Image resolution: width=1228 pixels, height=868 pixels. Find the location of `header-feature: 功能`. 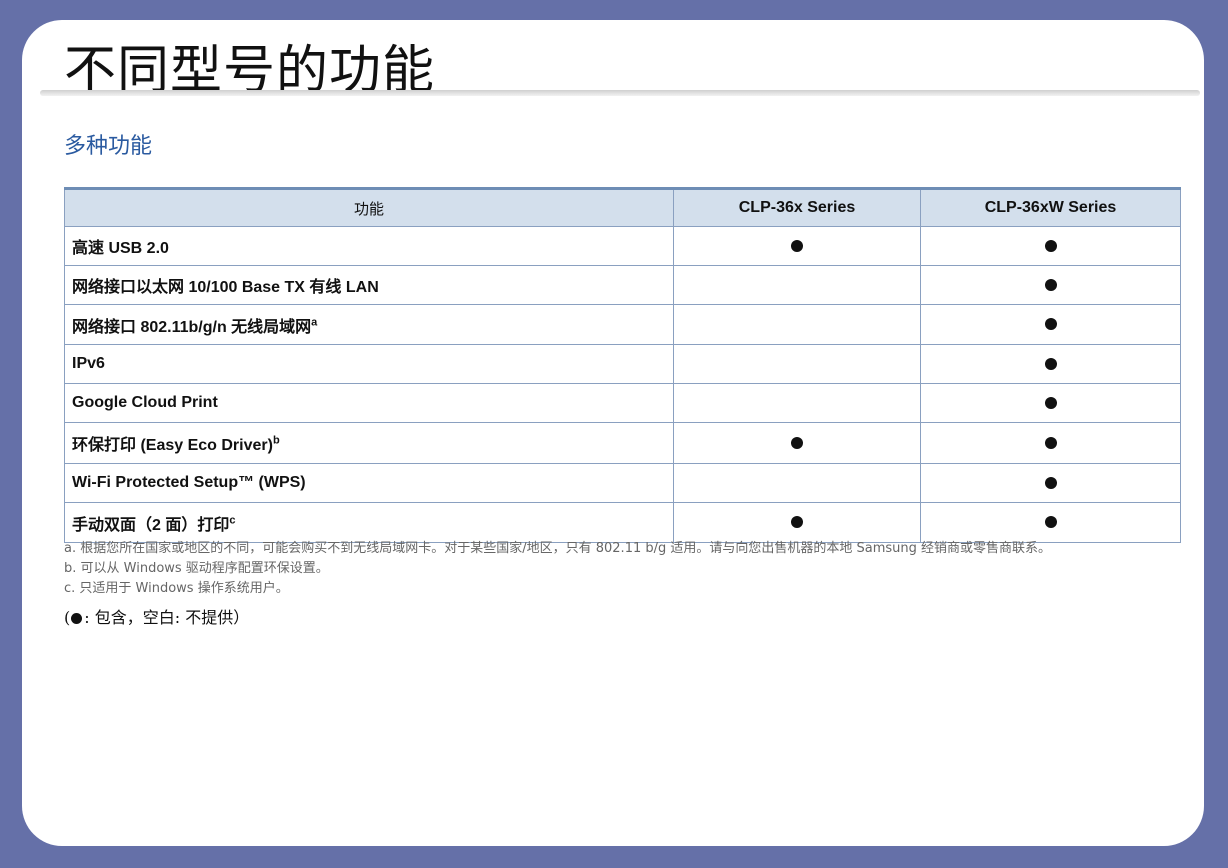

header-feature: 功能 is located at coordinates (369, 207).